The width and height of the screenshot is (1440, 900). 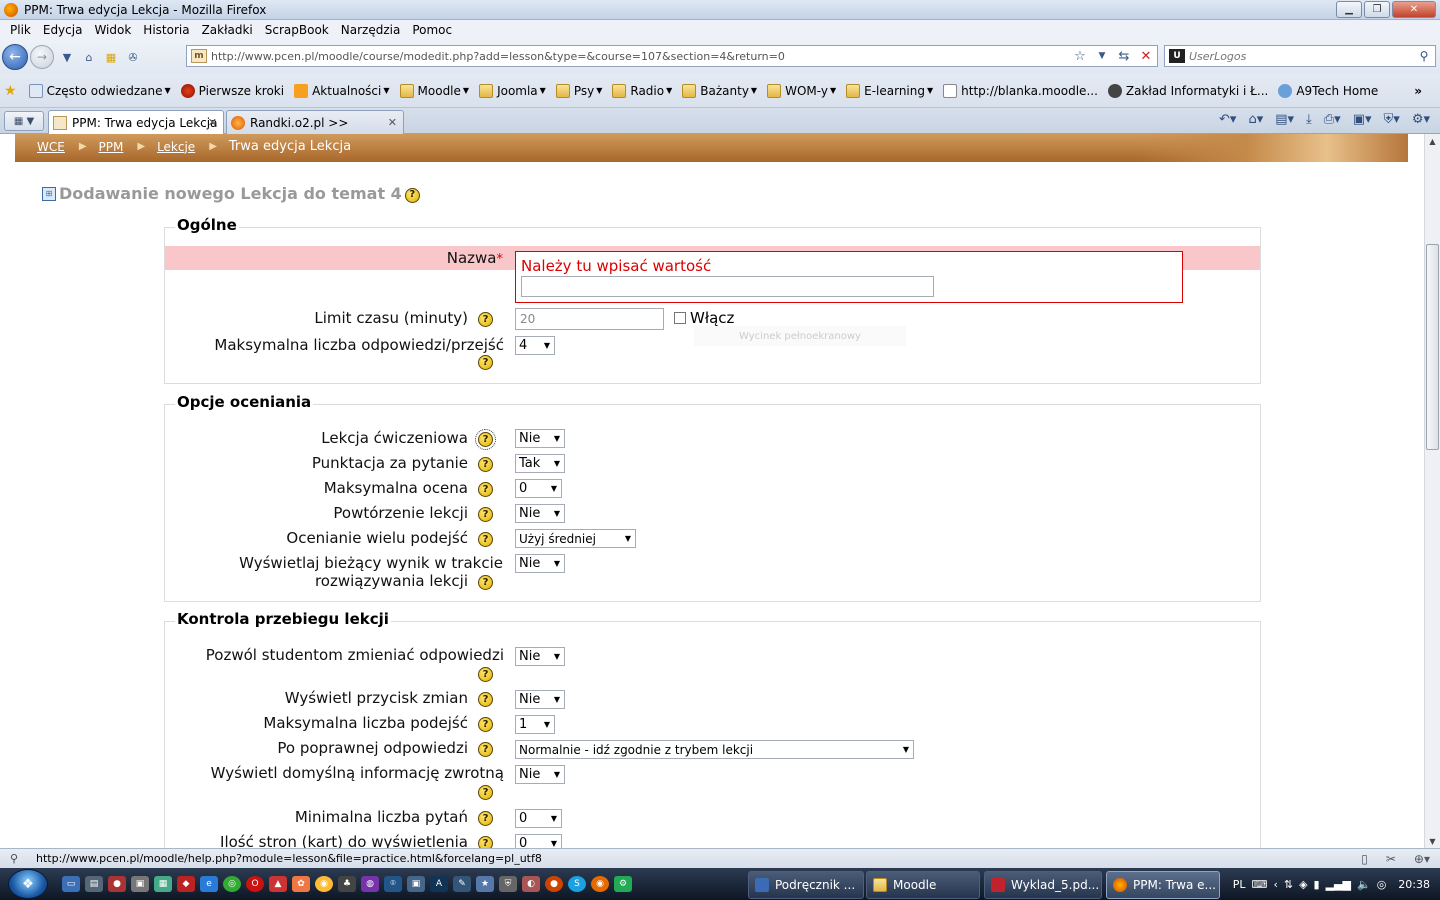 I want to click on menu-historia: Historia, so click(x=166, y=30).